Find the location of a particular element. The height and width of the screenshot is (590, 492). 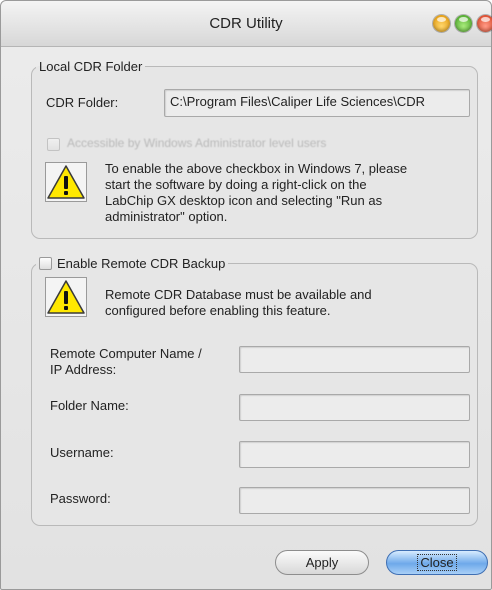

window-title: CDR Utility is located at coordinates (246, 23).